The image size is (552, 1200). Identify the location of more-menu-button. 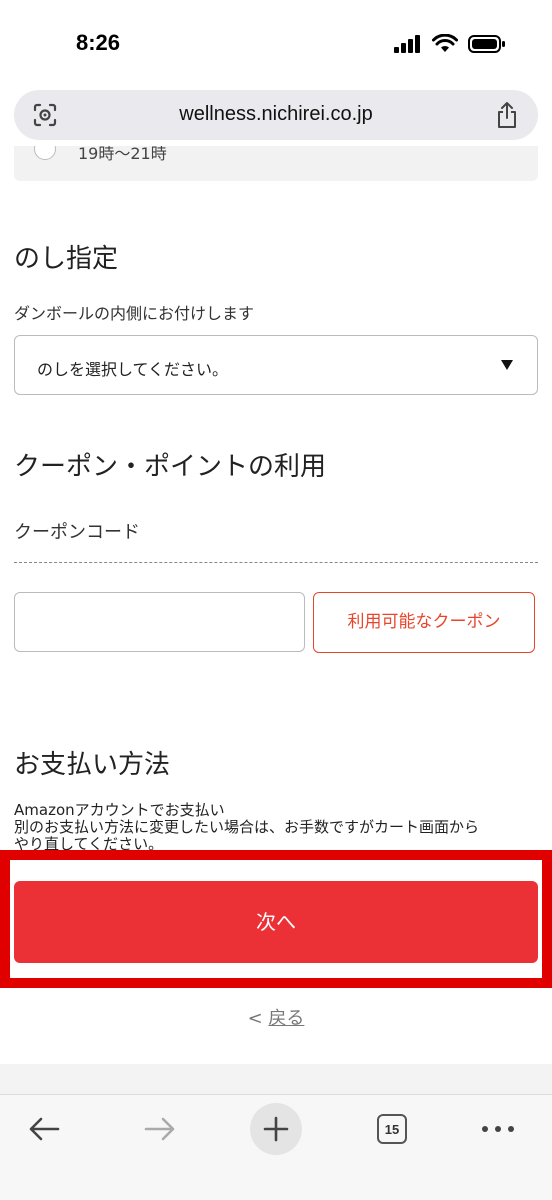
(498, 1129).